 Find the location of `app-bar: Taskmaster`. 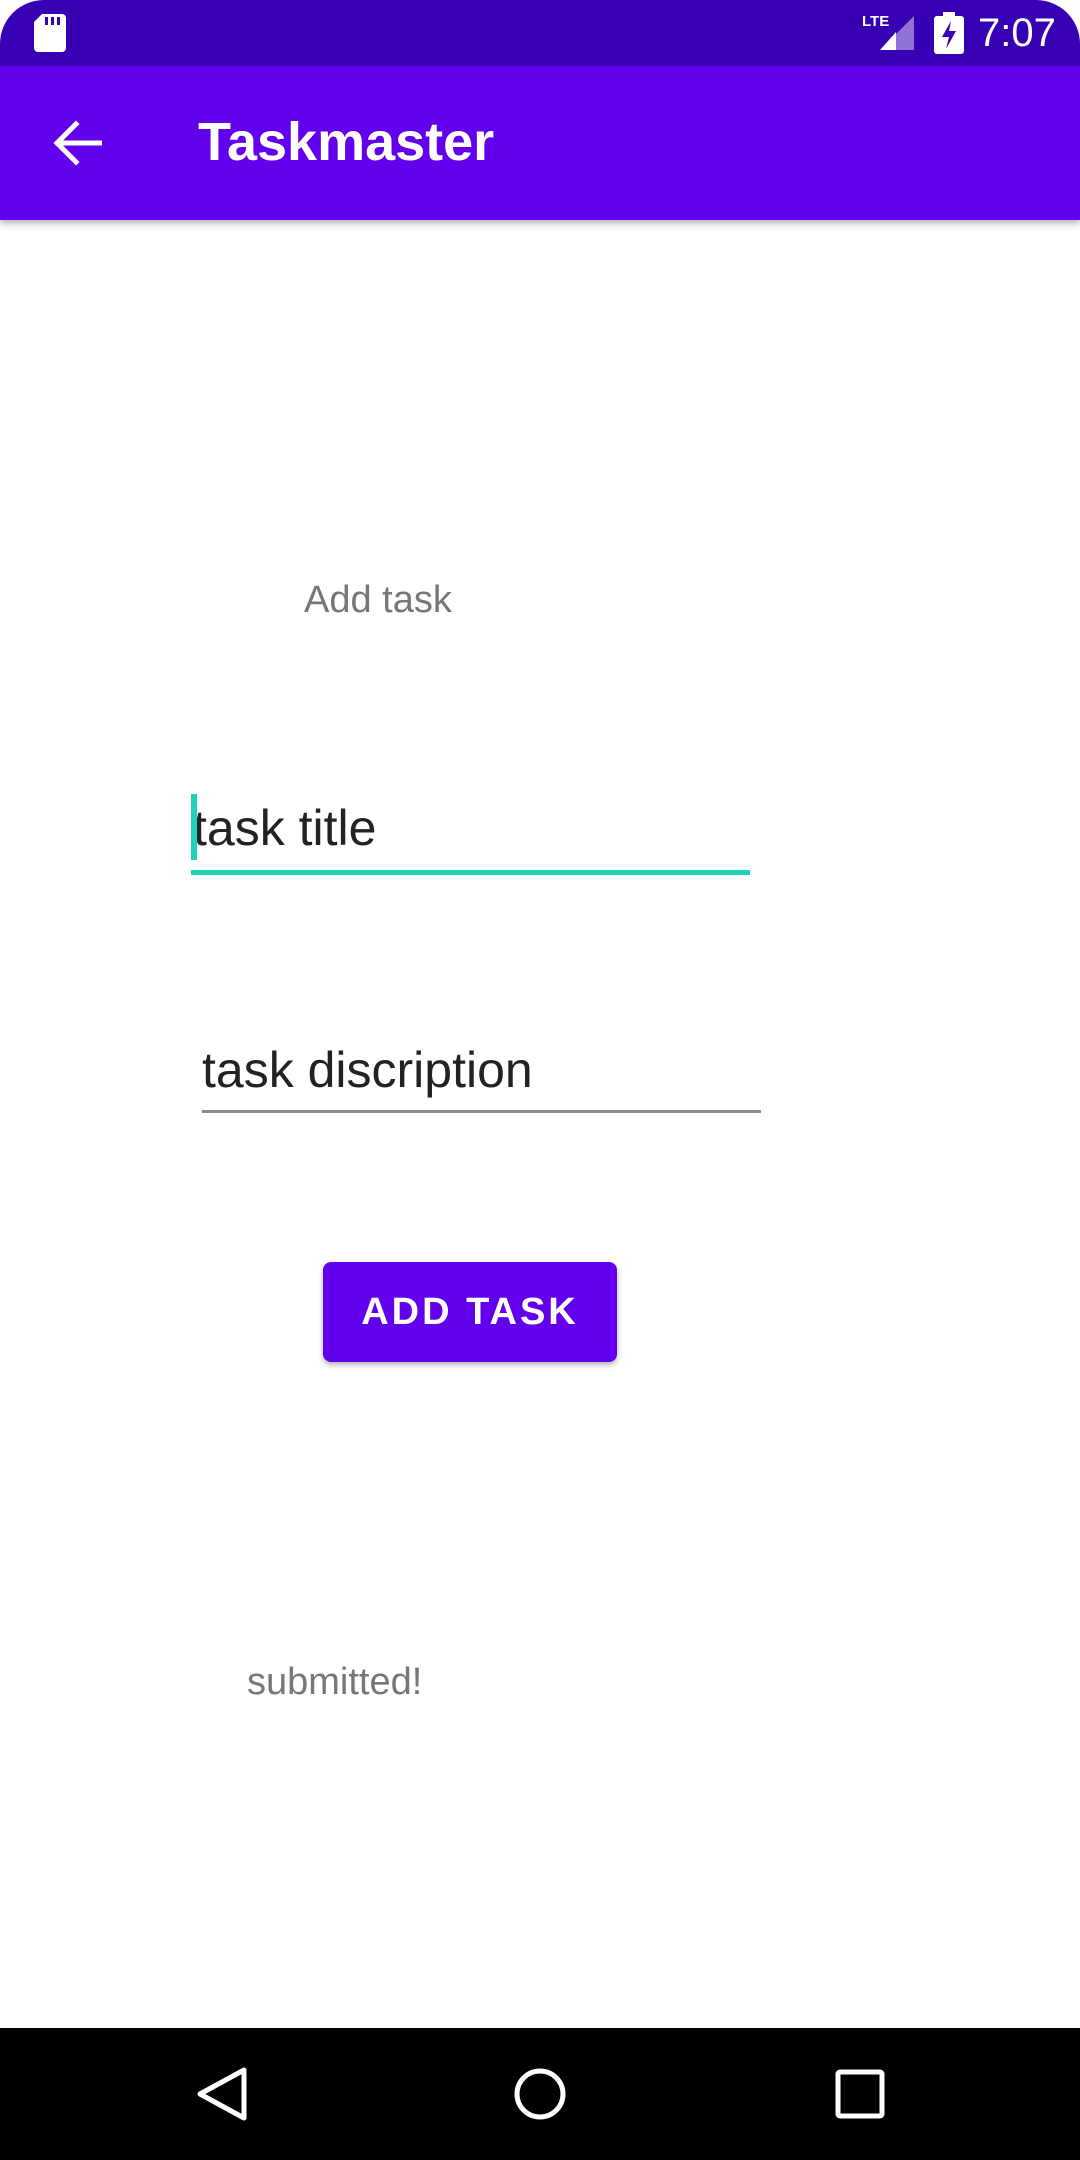

app-bar: Taskmaster is located at coordinates (540, 143).